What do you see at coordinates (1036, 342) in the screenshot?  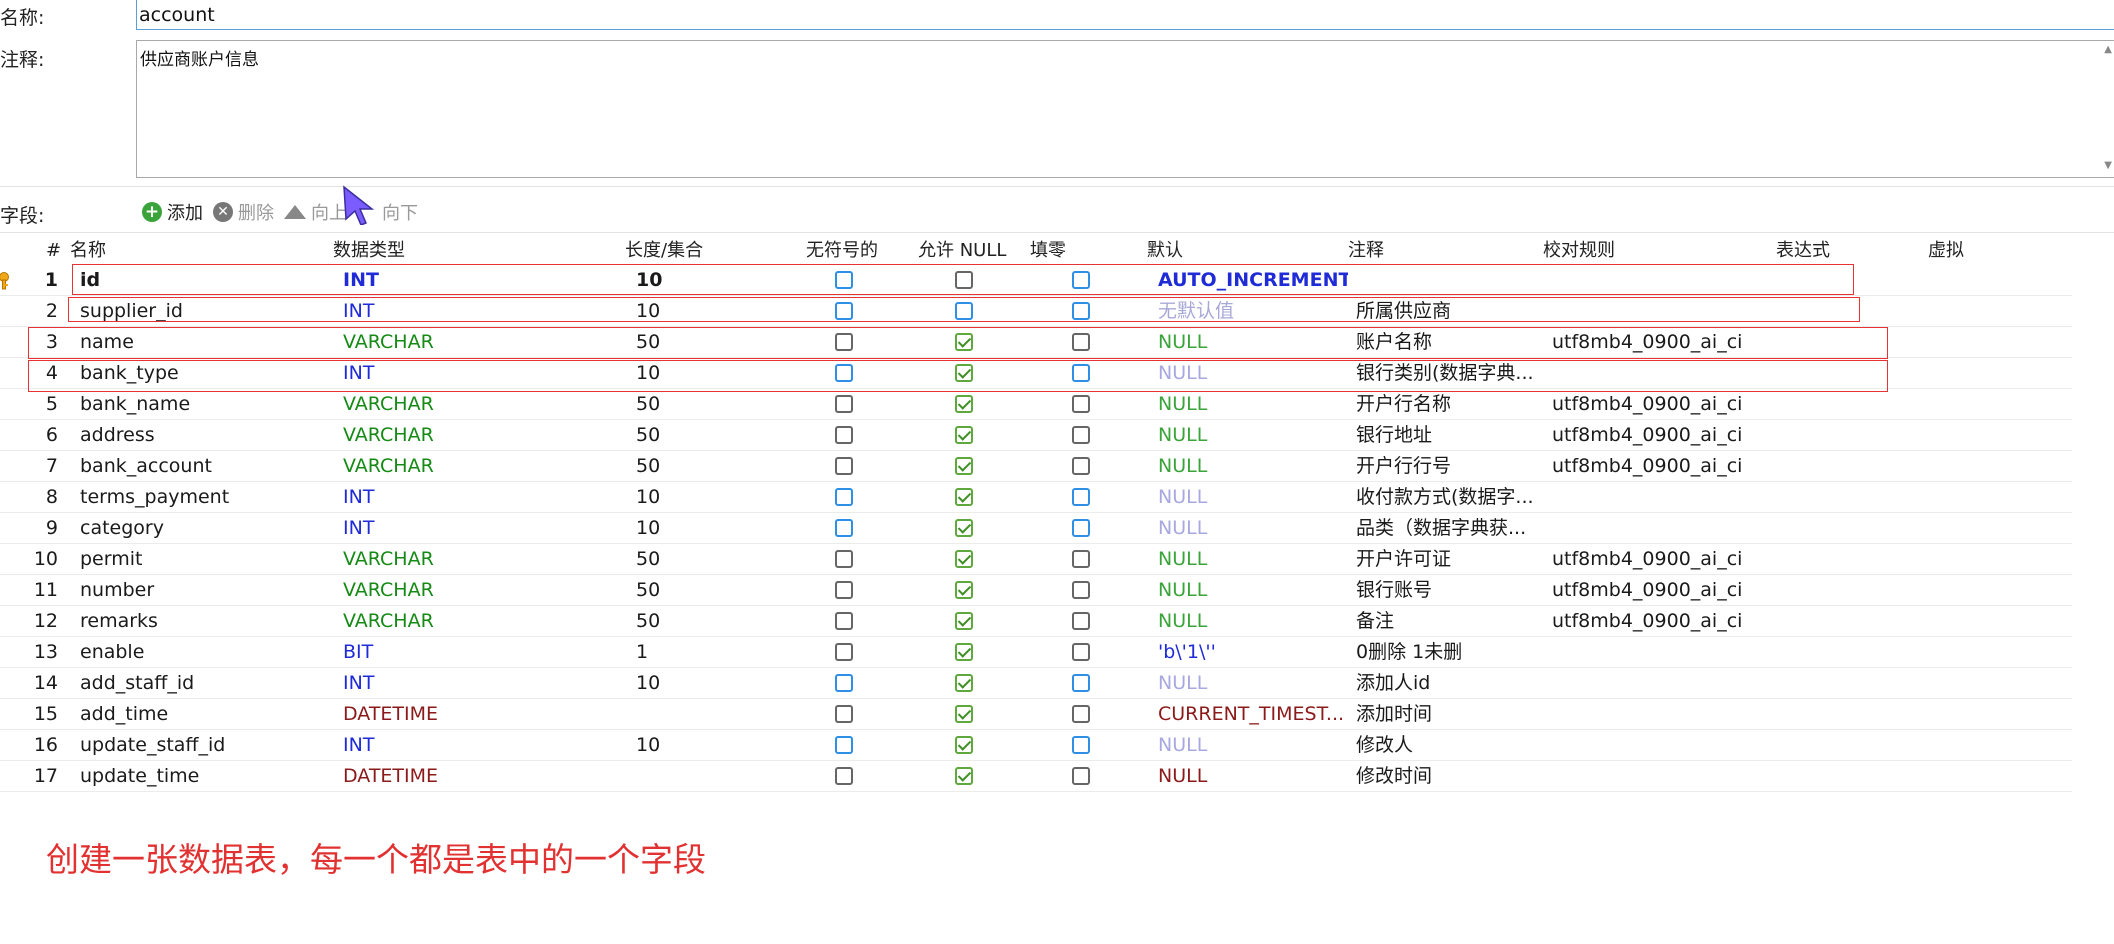 I see `table-row: 3 name VARCHAR 50 NULL 账户名称 utf8mb4_0900_ai_ci` at bounding box center [1036, 342].